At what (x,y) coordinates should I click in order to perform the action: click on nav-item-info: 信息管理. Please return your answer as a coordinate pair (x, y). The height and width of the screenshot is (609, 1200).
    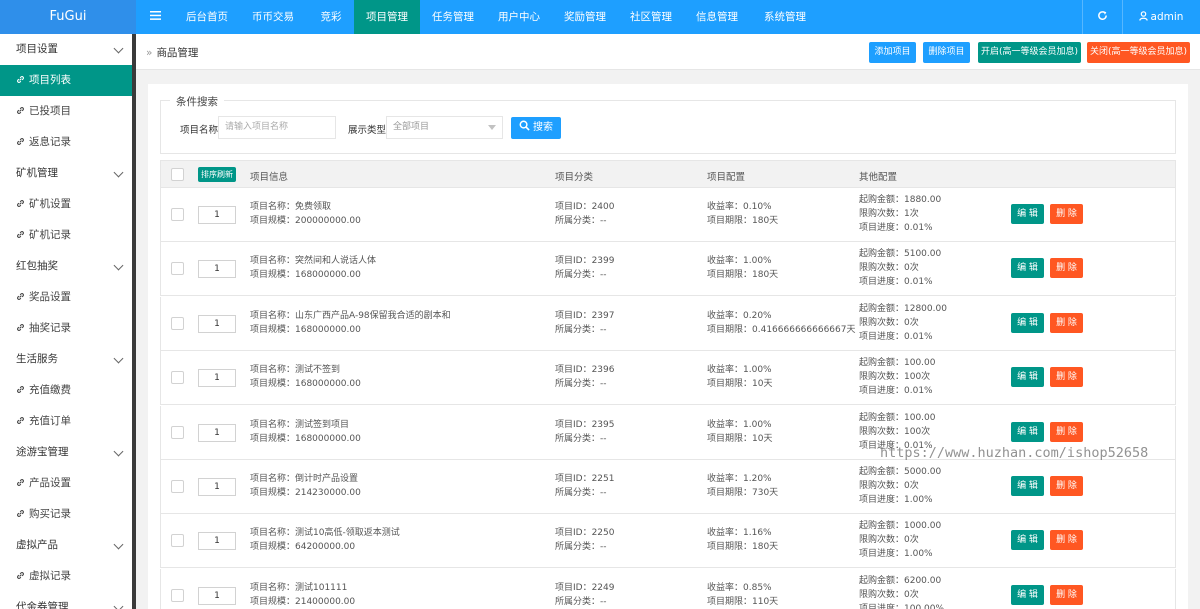
    Looking at the image, I should click on (717, 17).